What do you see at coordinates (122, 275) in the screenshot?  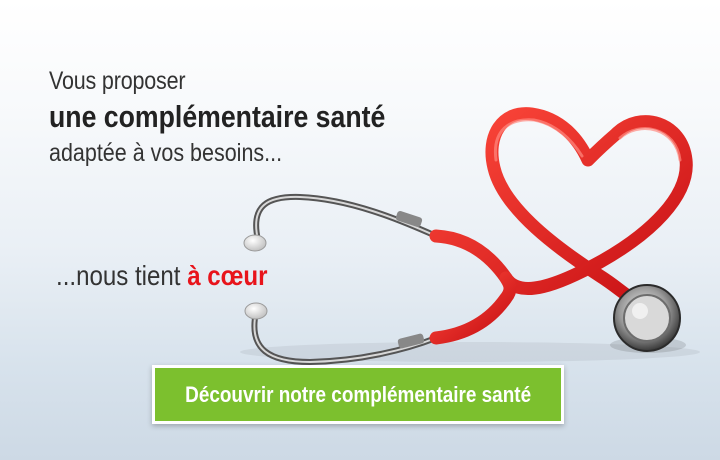 I see `tagline-prefix: ...nous tient` at bounding box center [122, 275].